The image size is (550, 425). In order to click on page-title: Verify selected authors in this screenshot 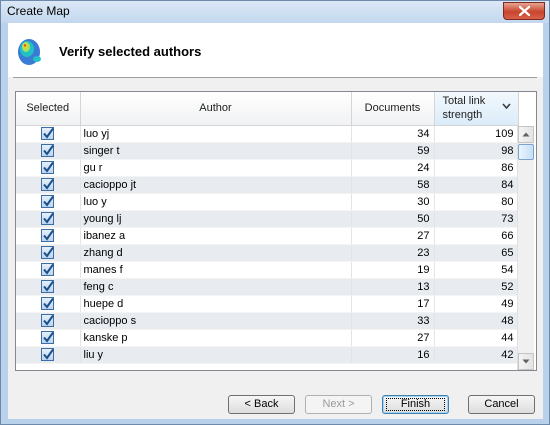, I will do `click(130, 51)`.